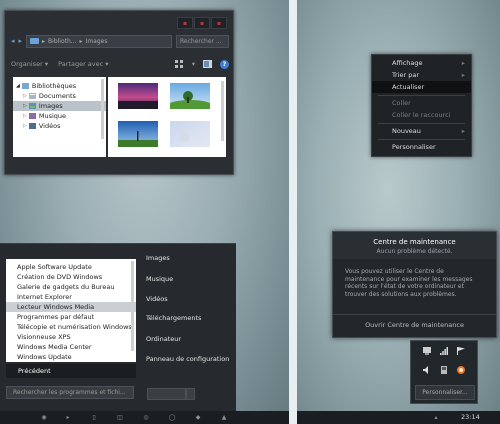 The image size is (500, 424). What do you see at coordinates (224, 417) in the screenshot?
I see `taskbar-app-icon: ▲` at bounding box center [224, 417].